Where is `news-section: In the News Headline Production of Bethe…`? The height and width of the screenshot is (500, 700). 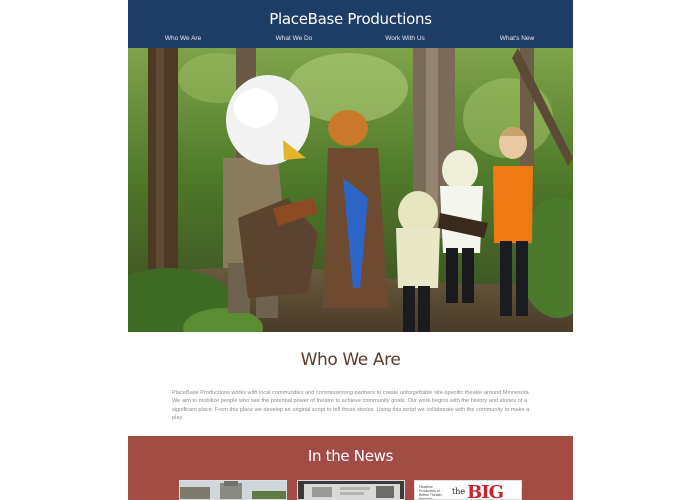
news-section: In the News Headline Production of Bethe… is located at coordinates (350, 468).